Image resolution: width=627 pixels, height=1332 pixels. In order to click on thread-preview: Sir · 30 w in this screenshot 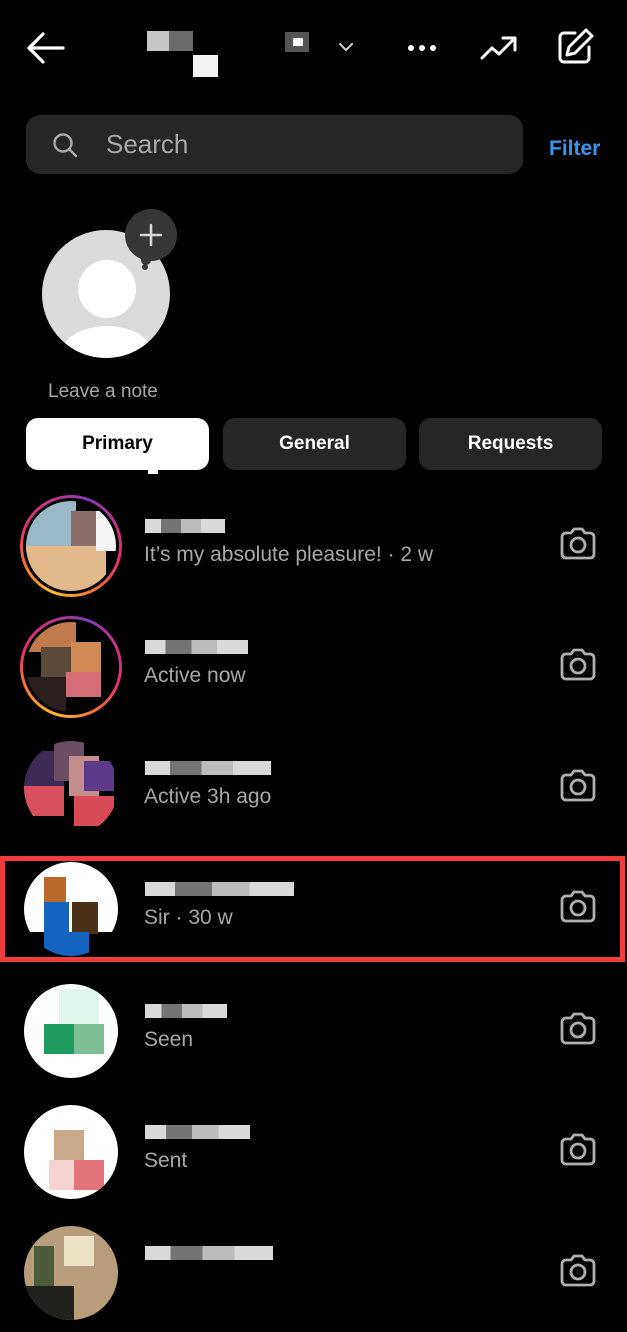, I will do `click(188, 917)`.